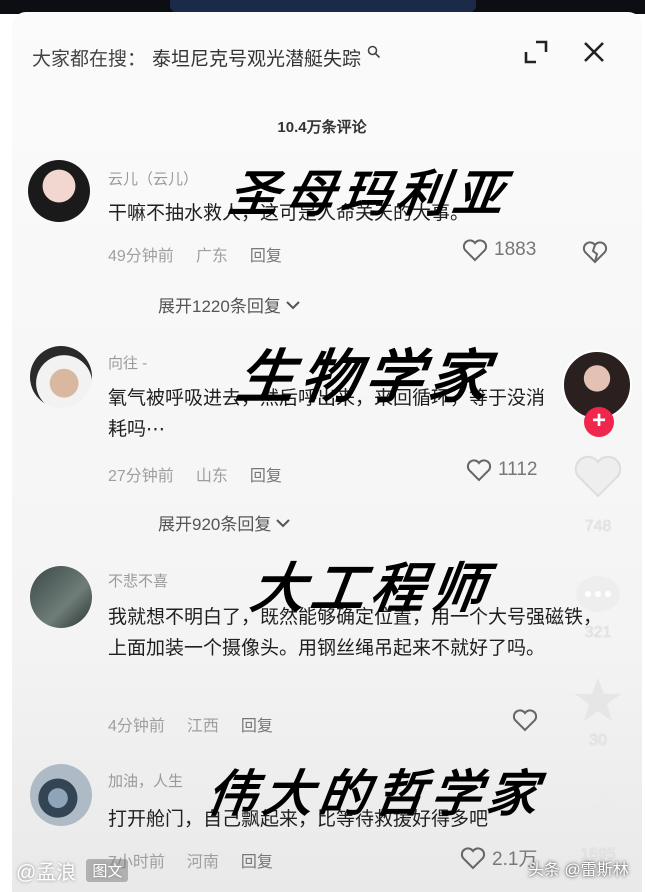 The height and width of the screenshot is (892, 645). Describe the element at coordinates (536, 52) in the screenshot. I see `expand-icon` at that location.